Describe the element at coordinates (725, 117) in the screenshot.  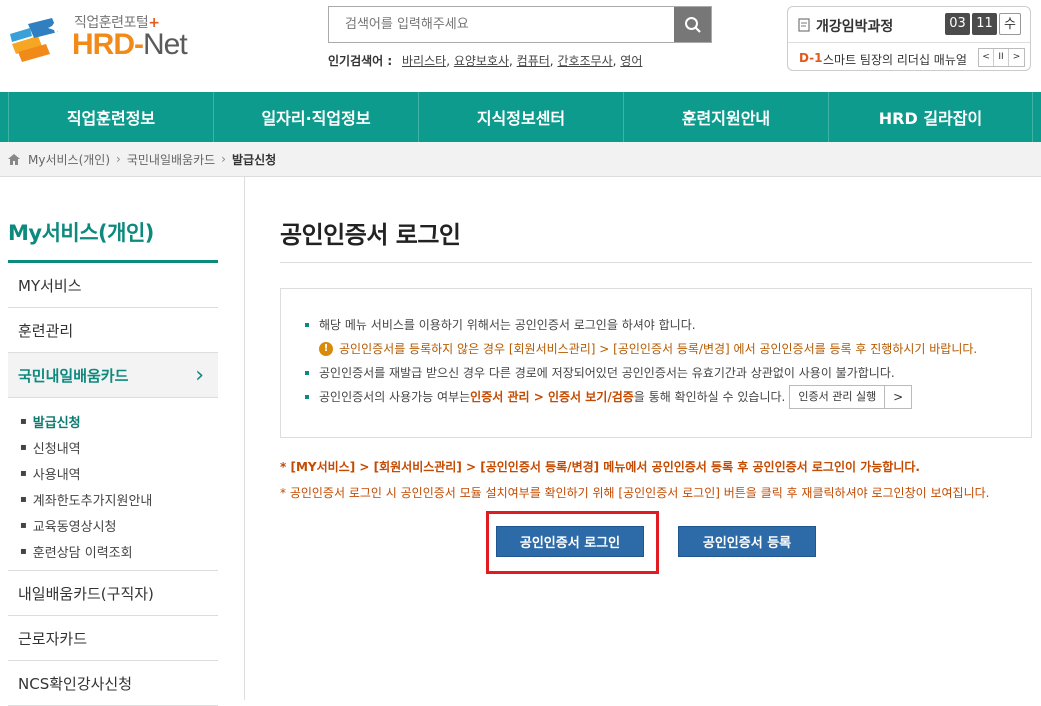
I see `nav-training-support: 훈련지원안내` at that location.